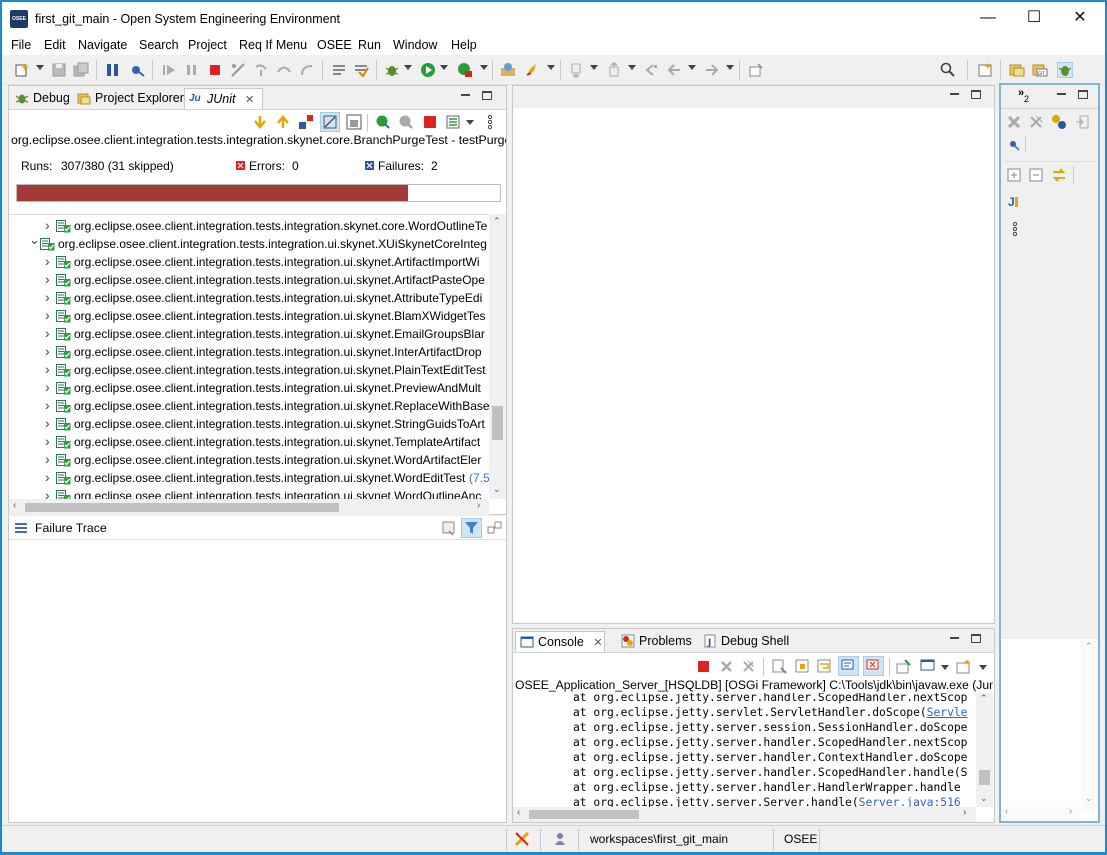  What do you see at coordinates (1040, 70) in the screenshot?
I see `git-perspective-icon: GIT` at bounding box center [1040, 70].